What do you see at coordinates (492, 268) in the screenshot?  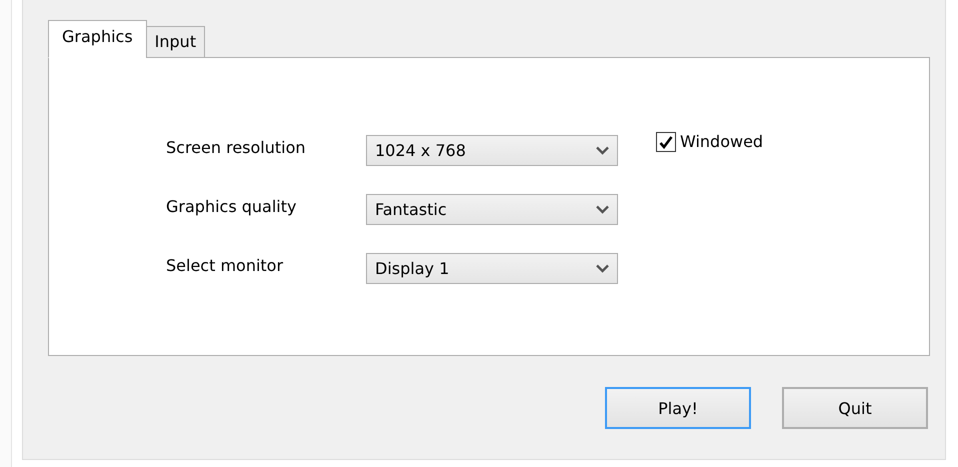 I see `dropdown: Display 1` at bounding box center [492, 268].